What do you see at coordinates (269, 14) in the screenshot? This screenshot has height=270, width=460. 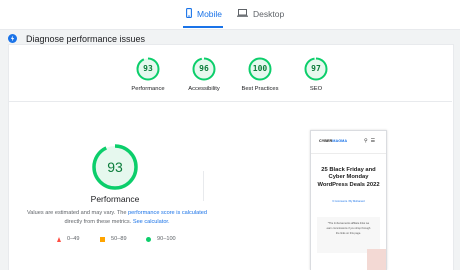 I see `tab-desktop-label: Desktop` at bounding box center [269, 14].